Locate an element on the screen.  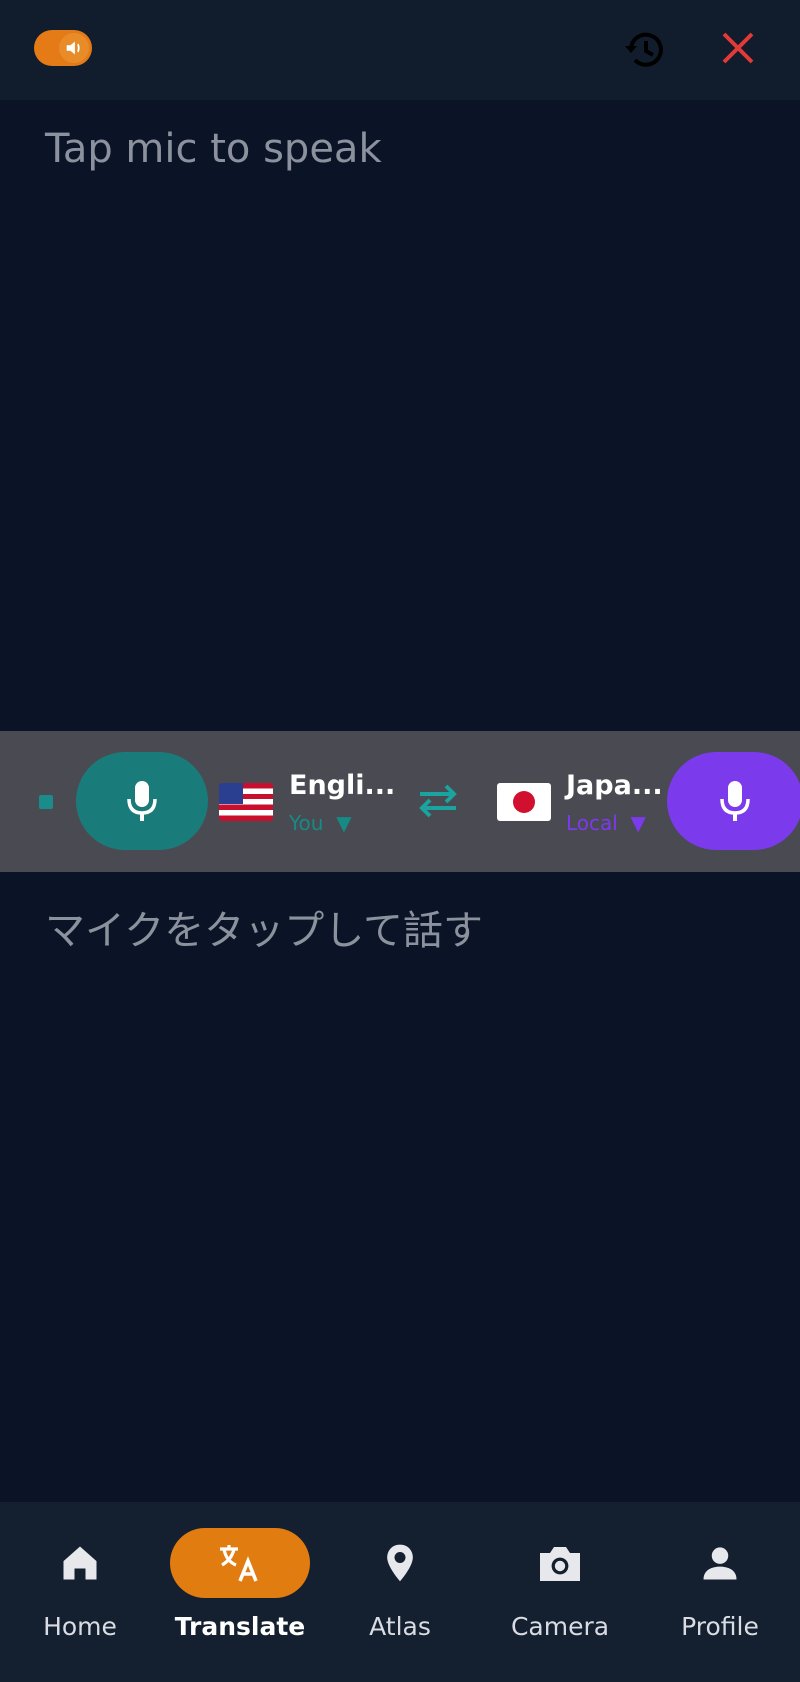
mic-button-you is located at coordinates (142, 801).